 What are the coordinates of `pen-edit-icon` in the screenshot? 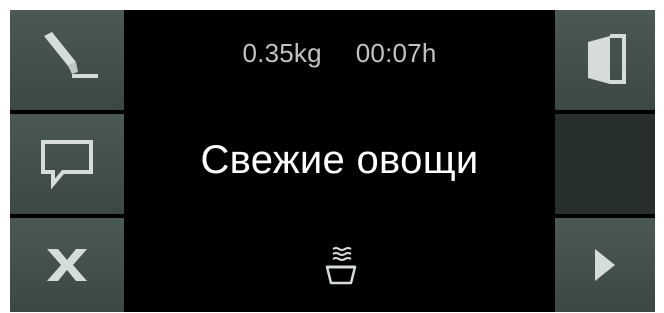 It's located at (71, 55).